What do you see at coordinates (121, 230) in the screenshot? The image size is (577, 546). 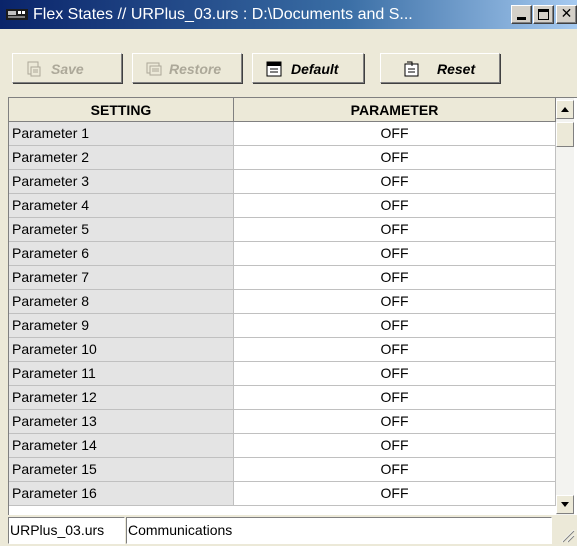 I see `setting-cell: Parameter 5` at bounding box center [121, 230].